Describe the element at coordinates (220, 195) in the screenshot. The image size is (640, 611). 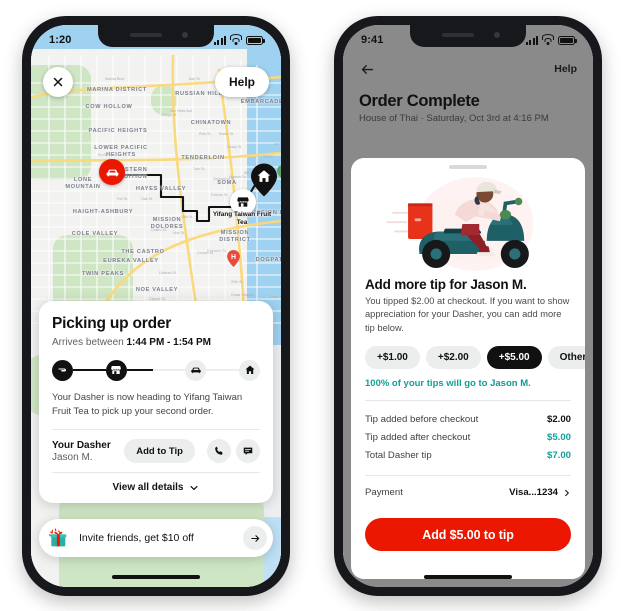
I see `map-street-label: Folsom St.` at that location.